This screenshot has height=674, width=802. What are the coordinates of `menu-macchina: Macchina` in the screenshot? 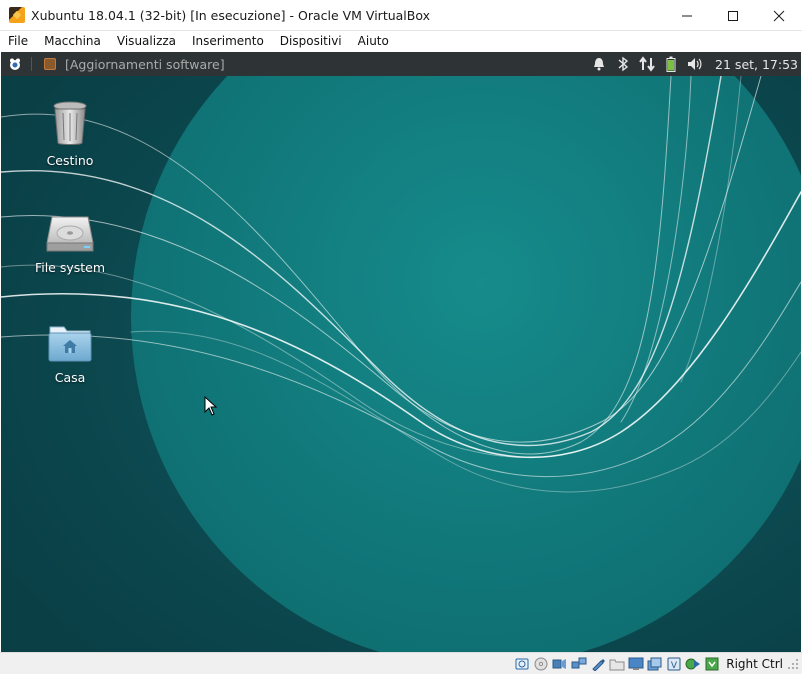 It's located at (72, 41).